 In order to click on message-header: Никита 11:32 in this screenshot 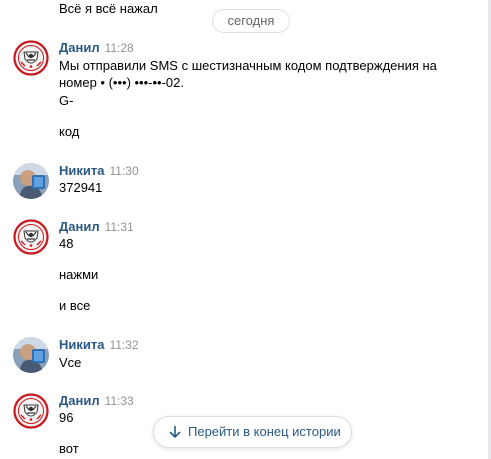, I will do `click(99, 345)`.